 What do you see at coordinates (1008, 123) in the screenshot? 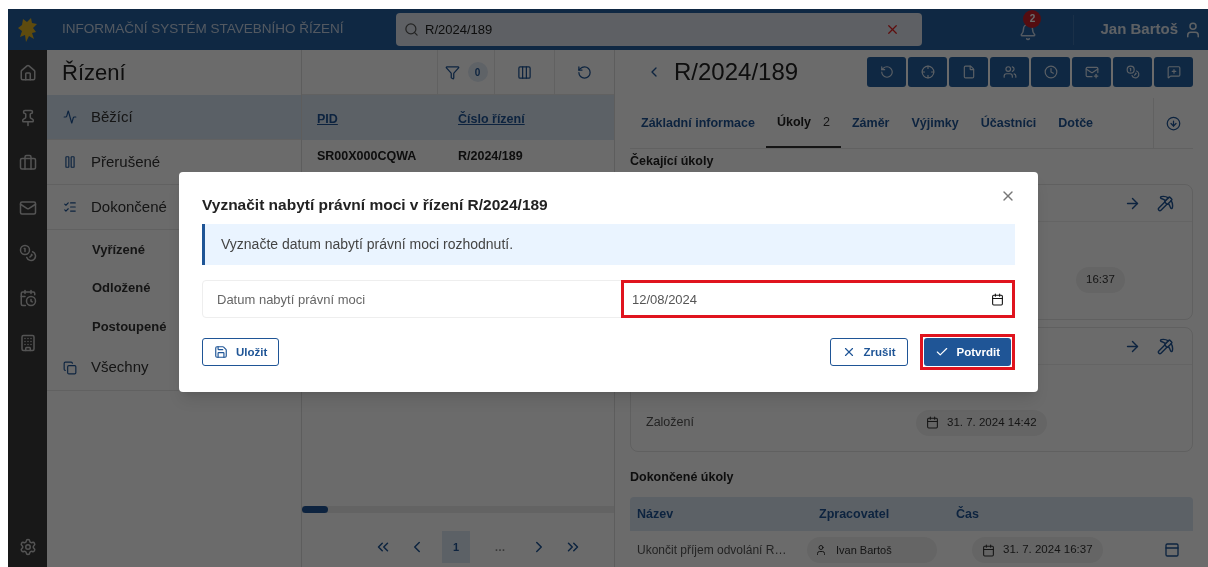
I see `tab: Účastníci` at bounding box center [1008, 123].